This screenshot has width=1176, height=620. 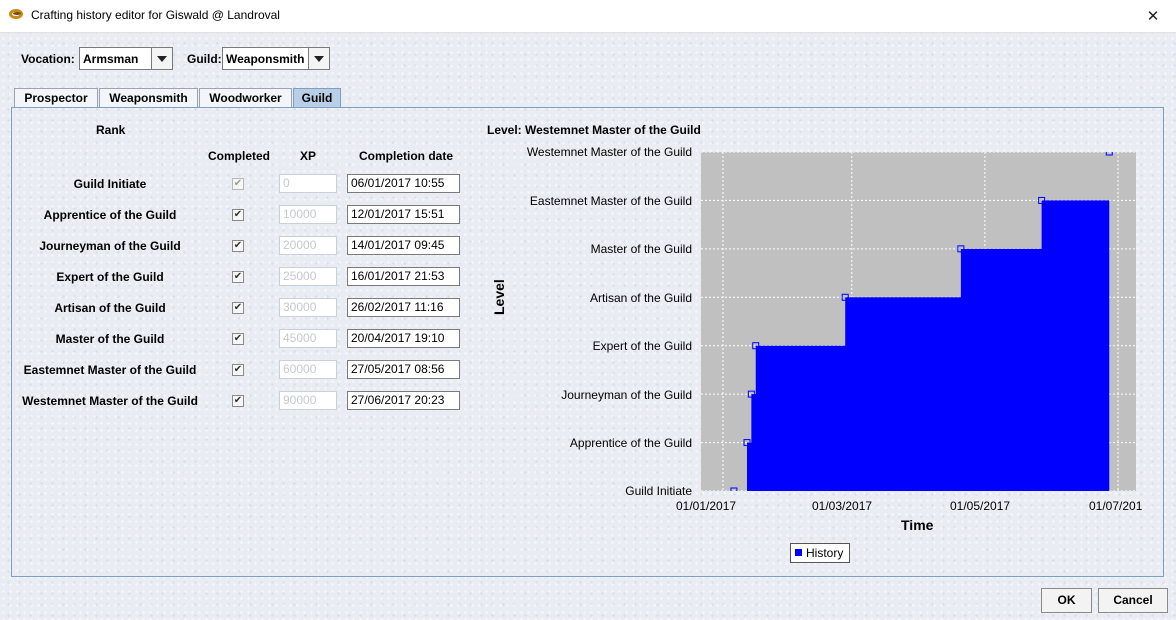 What do you see at coordinates (111, 130) in the screenshot?
I see `rank-header: Rank` at bounding box center [111, 130].